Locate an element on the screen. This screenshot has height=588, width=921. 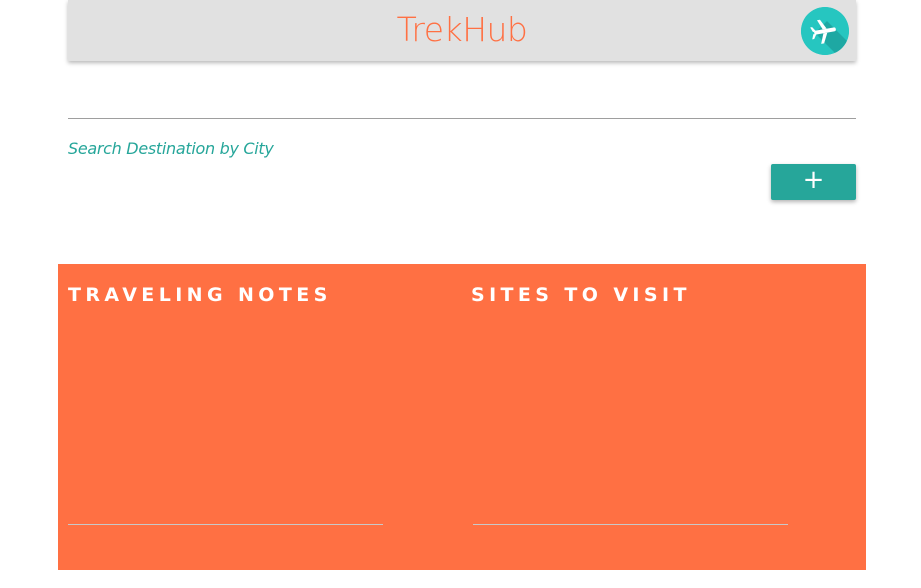
plus-icon: + is located at coordinates (813, 180).